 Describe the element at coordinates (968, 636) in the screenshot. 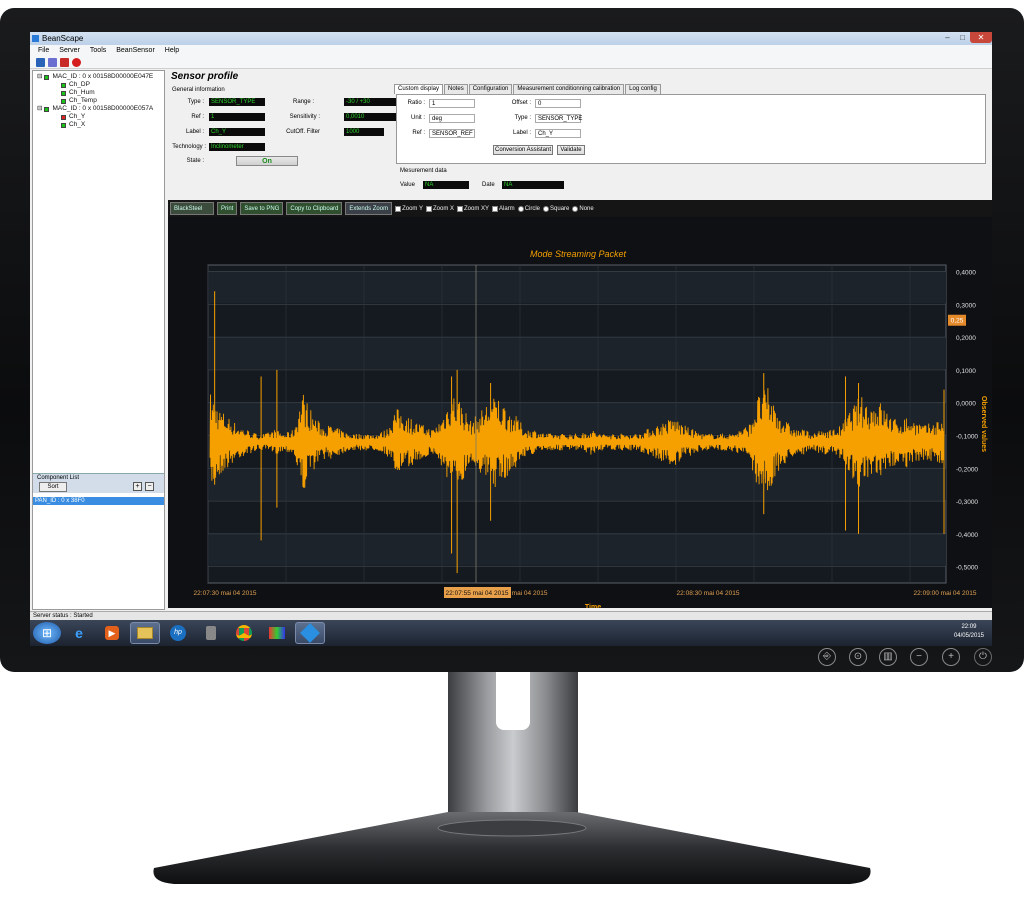

I see `clock-date: 04/05/2015` at that location.